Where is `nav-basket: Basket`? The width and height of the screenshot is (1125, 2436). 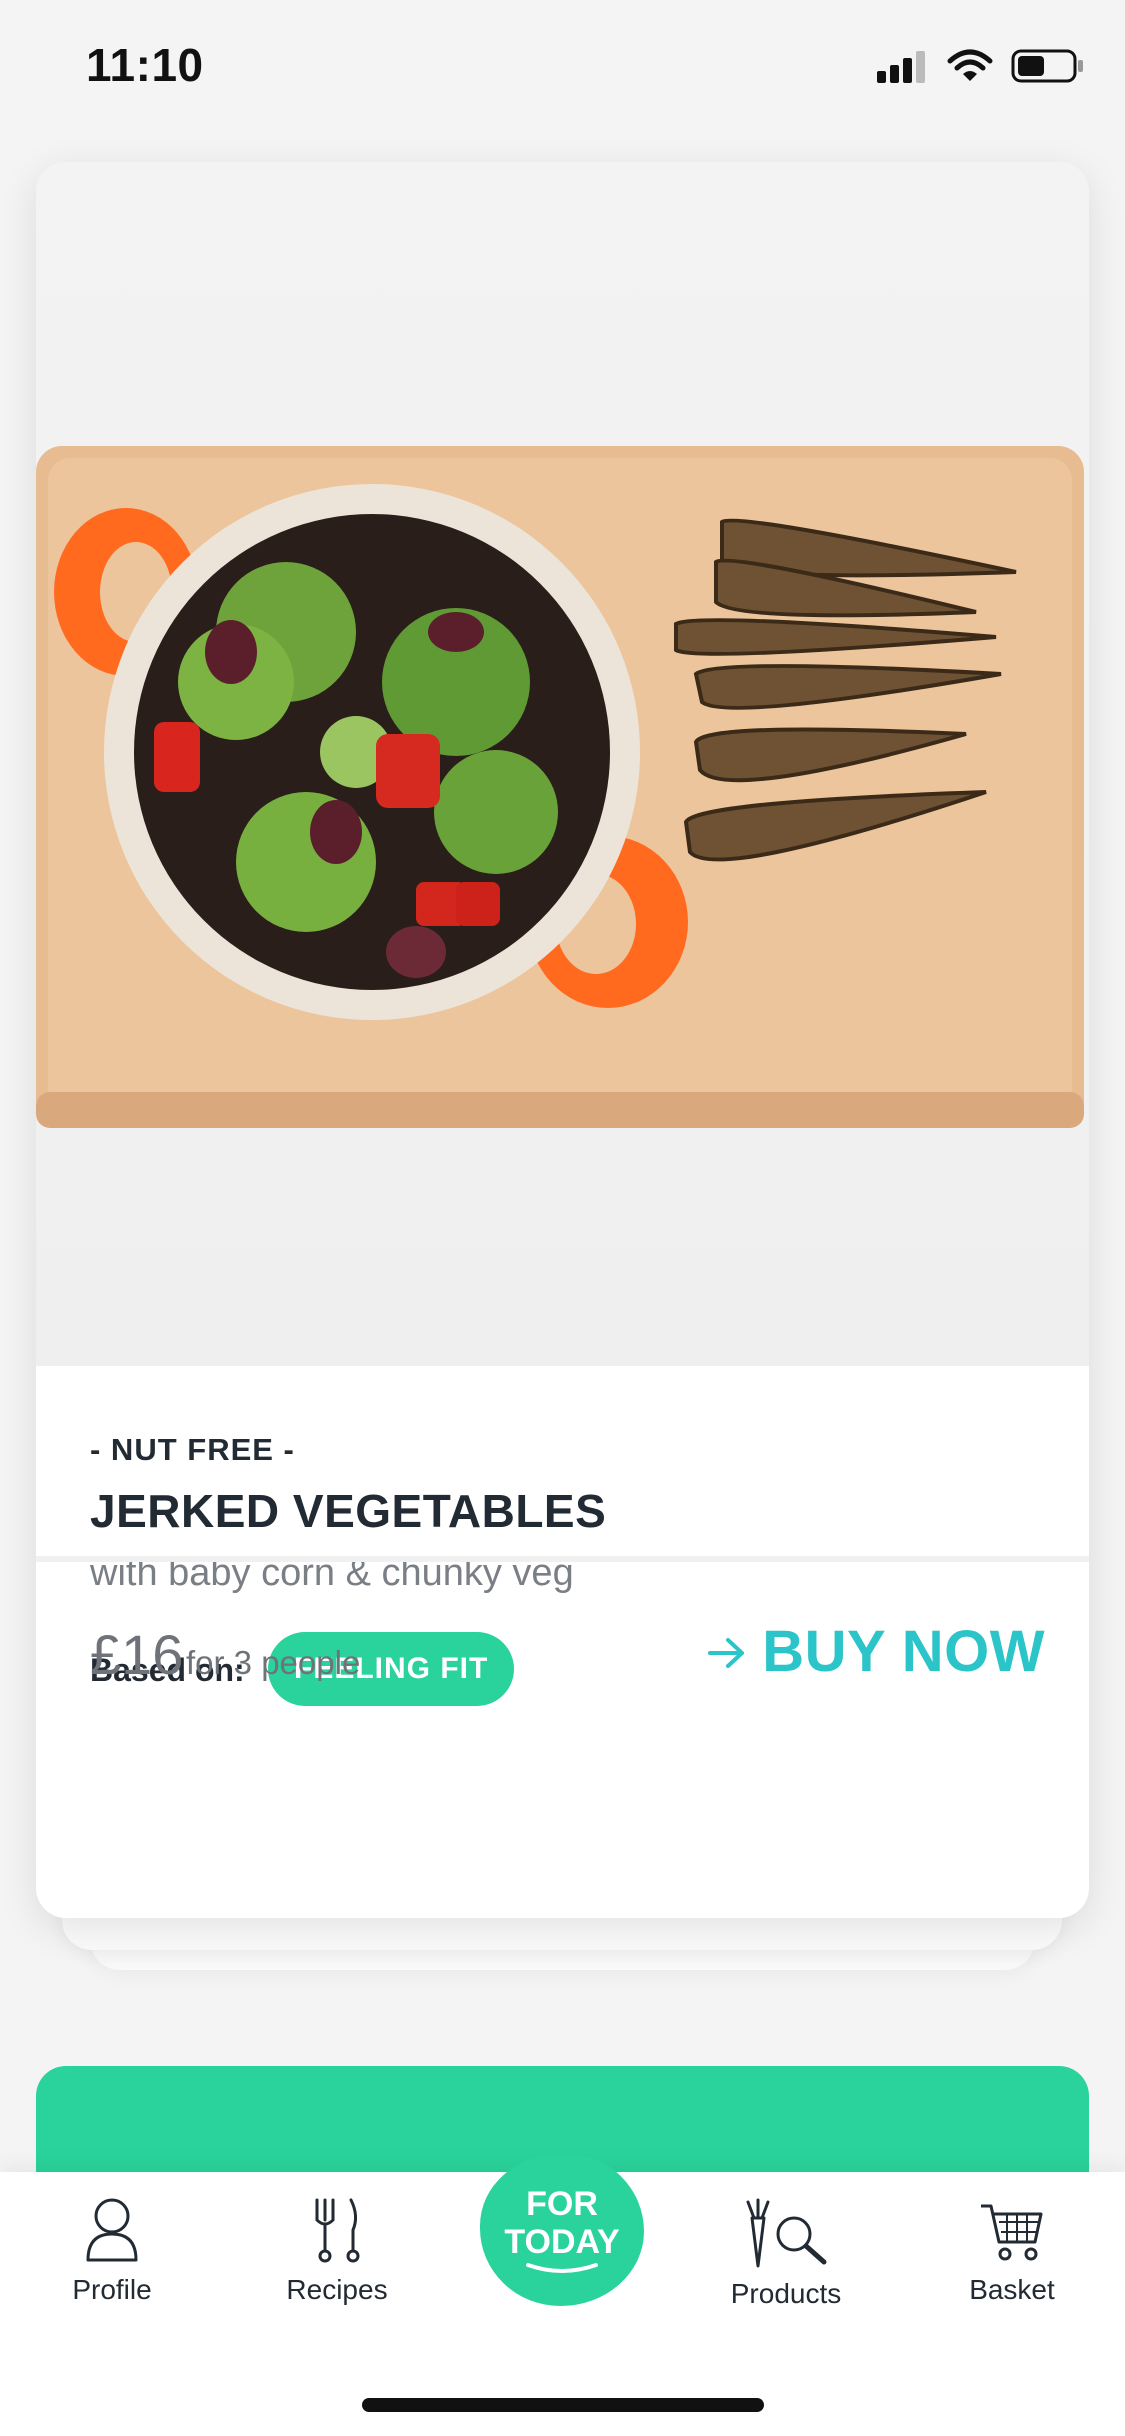 nav-basket: Basket is located at coordinates (1012, 2251).